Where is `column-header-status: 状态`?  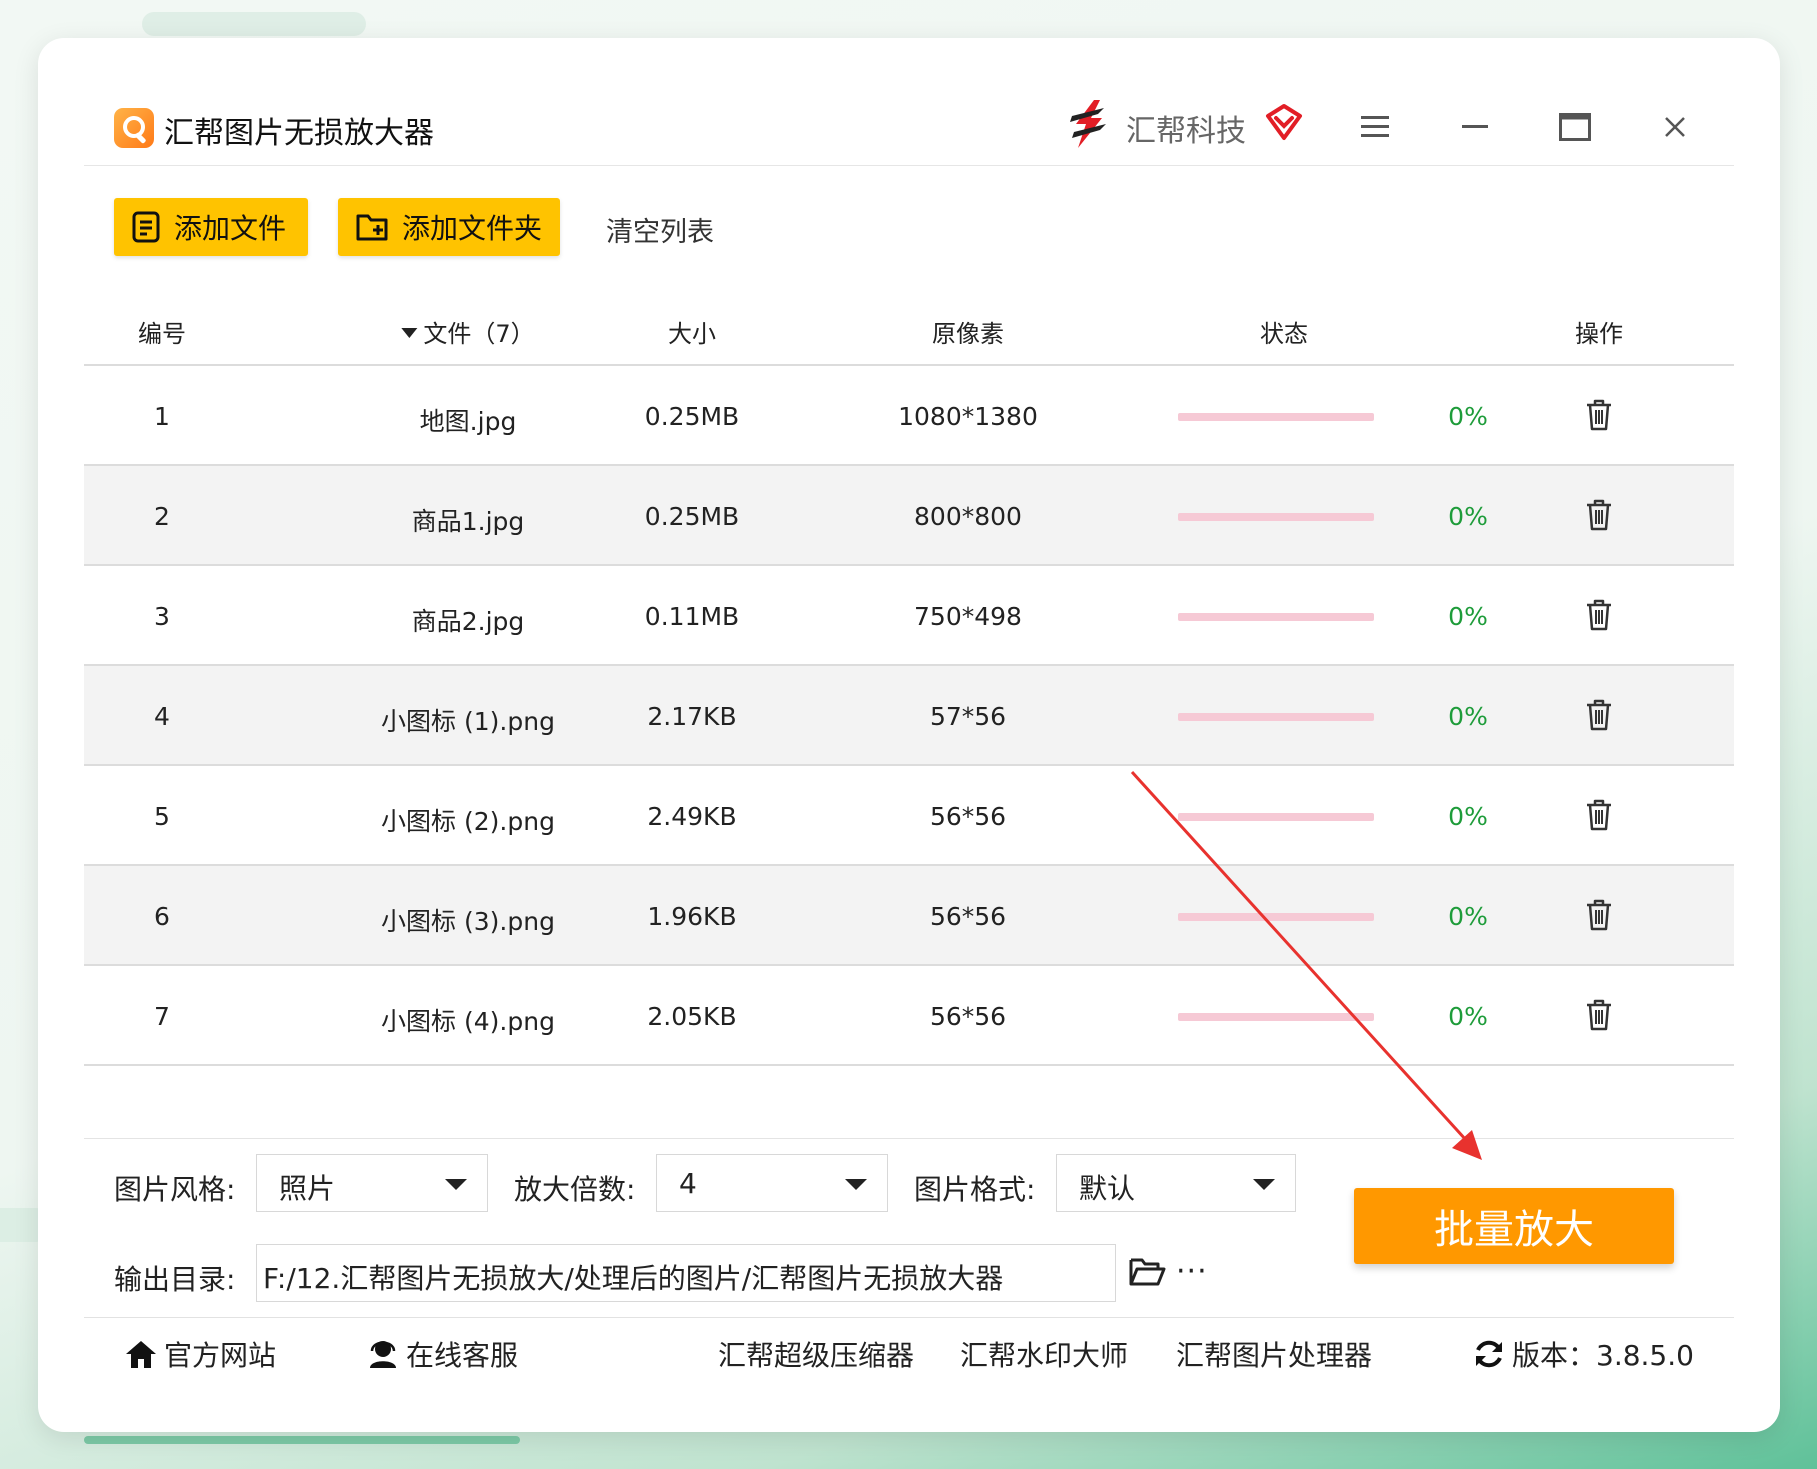 column-header-status: 状态 is located at coordinates (1284, 334).